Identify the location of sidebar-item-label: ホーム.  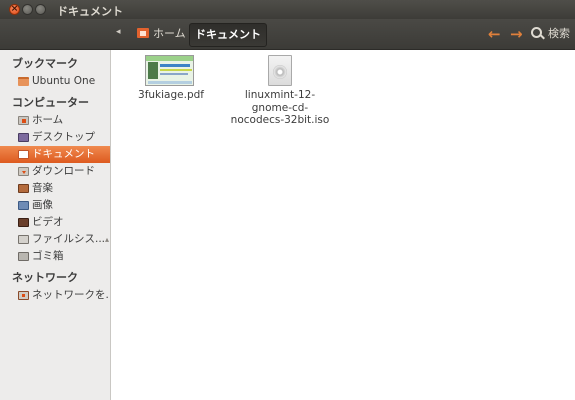
(48, 120).